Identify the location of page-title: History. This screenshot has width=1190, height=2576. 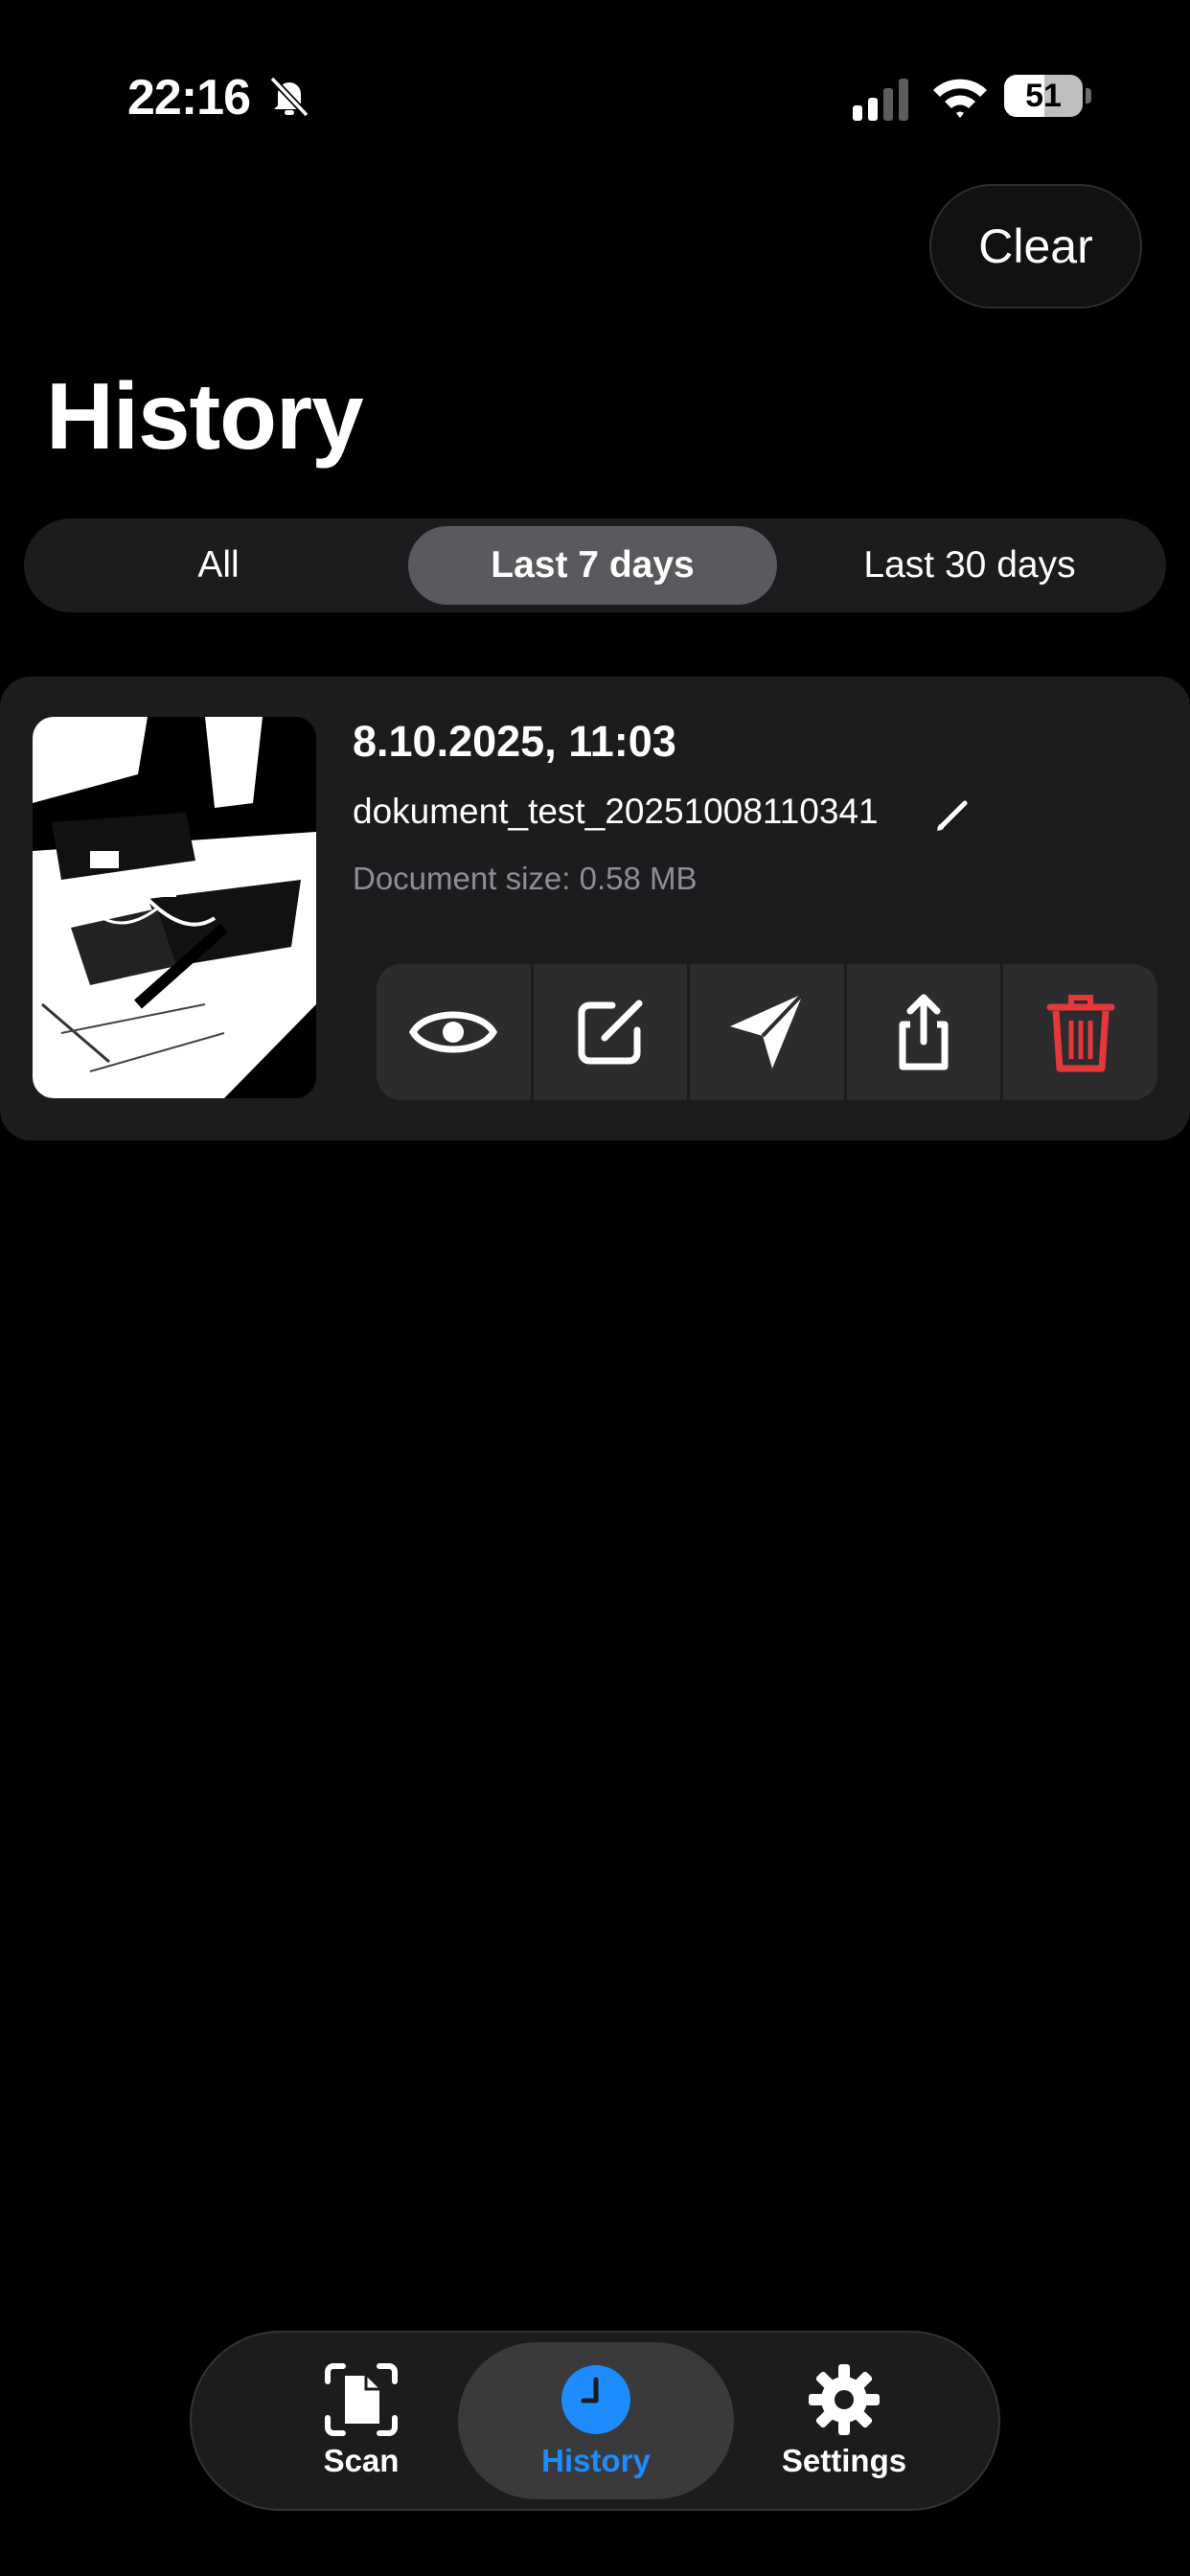
(205, 416).